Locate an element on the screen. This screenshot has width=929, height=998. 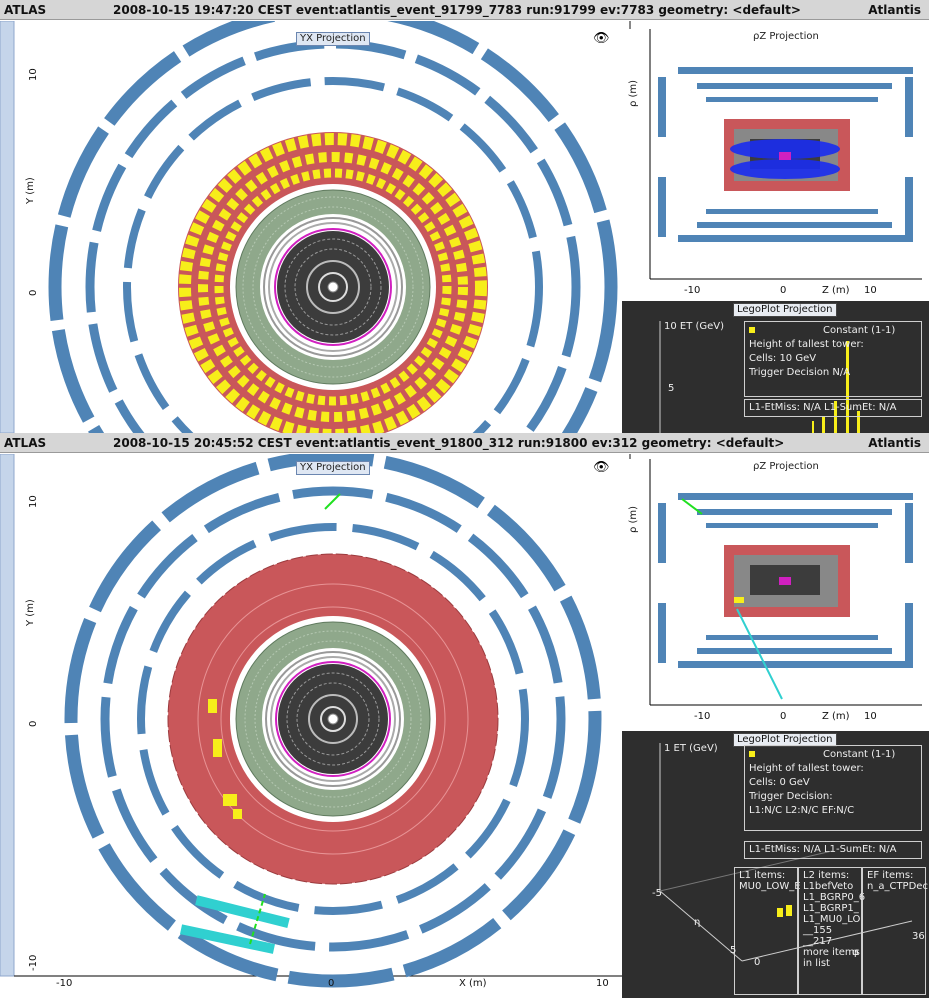
l2-item: __217 is located at coordinates (818, 941).